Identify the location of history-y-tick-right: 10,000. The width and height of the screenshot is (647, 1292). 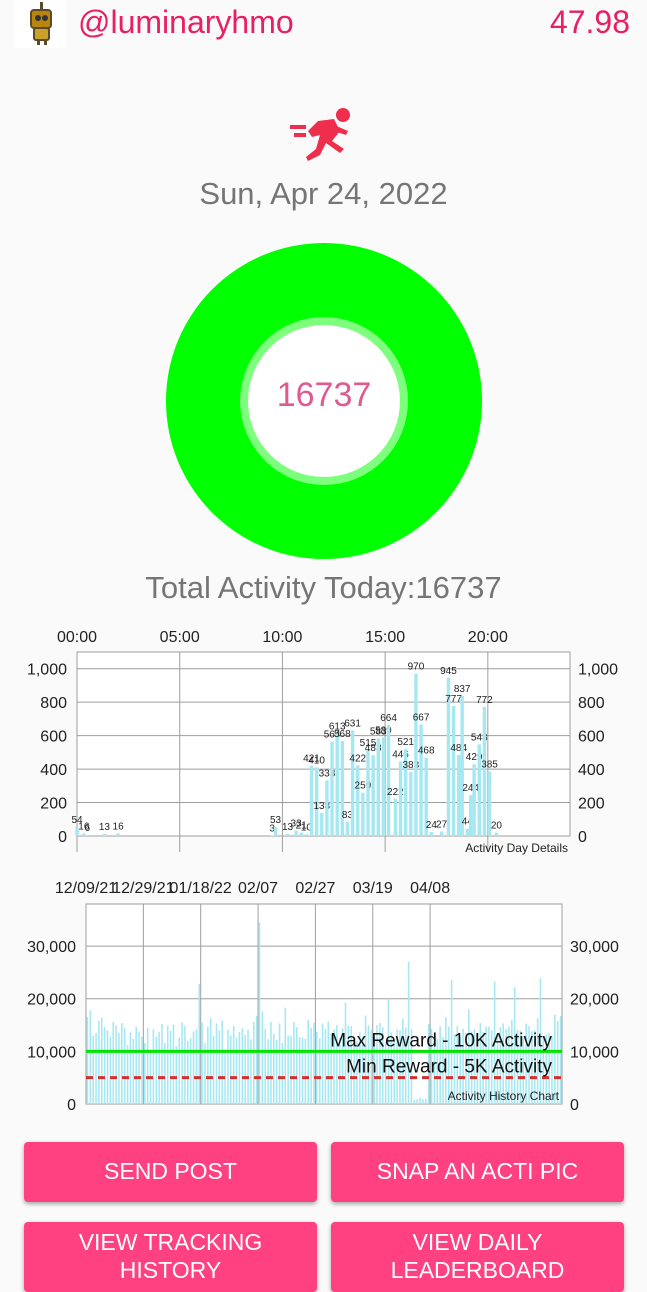
(594, 1052).